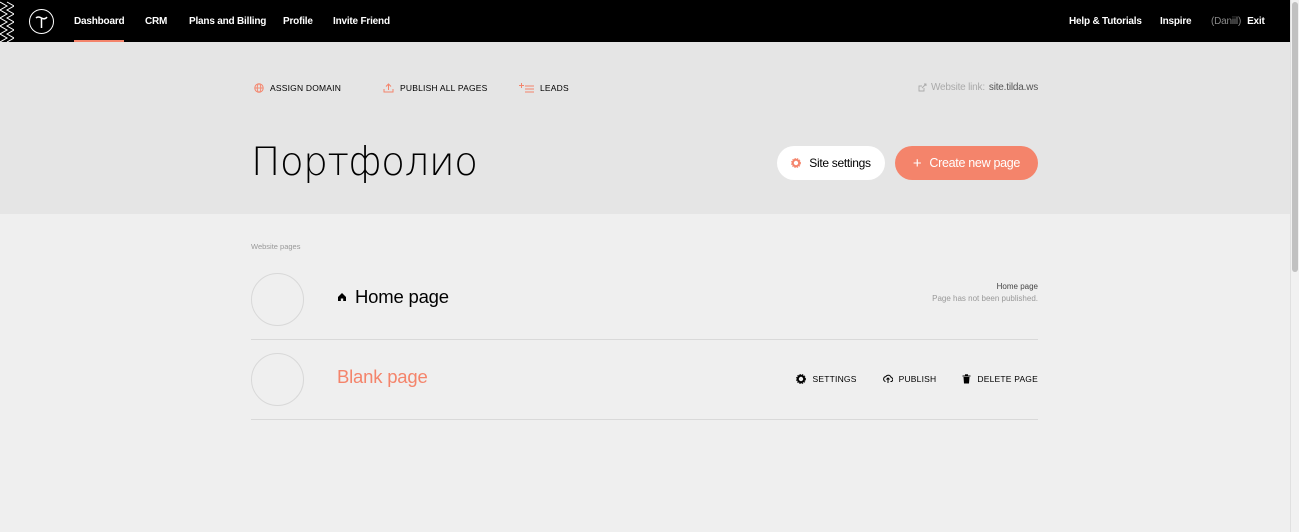  Describe the element at coordinates (306, 88) in the screenshot. I see `assign-domain-label: ASSIGN DOMAIN` at that location.